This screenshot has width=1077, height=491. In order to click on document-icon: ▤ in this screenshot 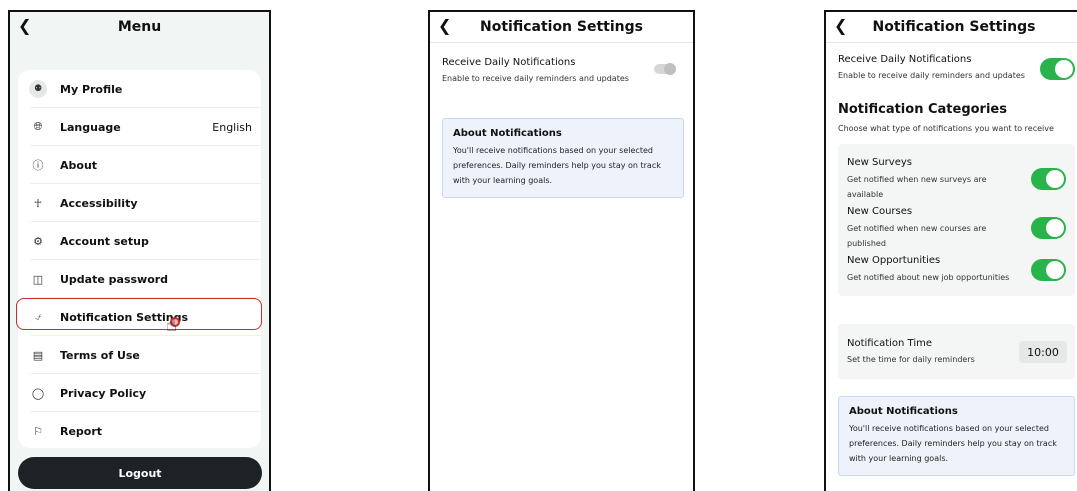, I will do `click(38, 355)`.